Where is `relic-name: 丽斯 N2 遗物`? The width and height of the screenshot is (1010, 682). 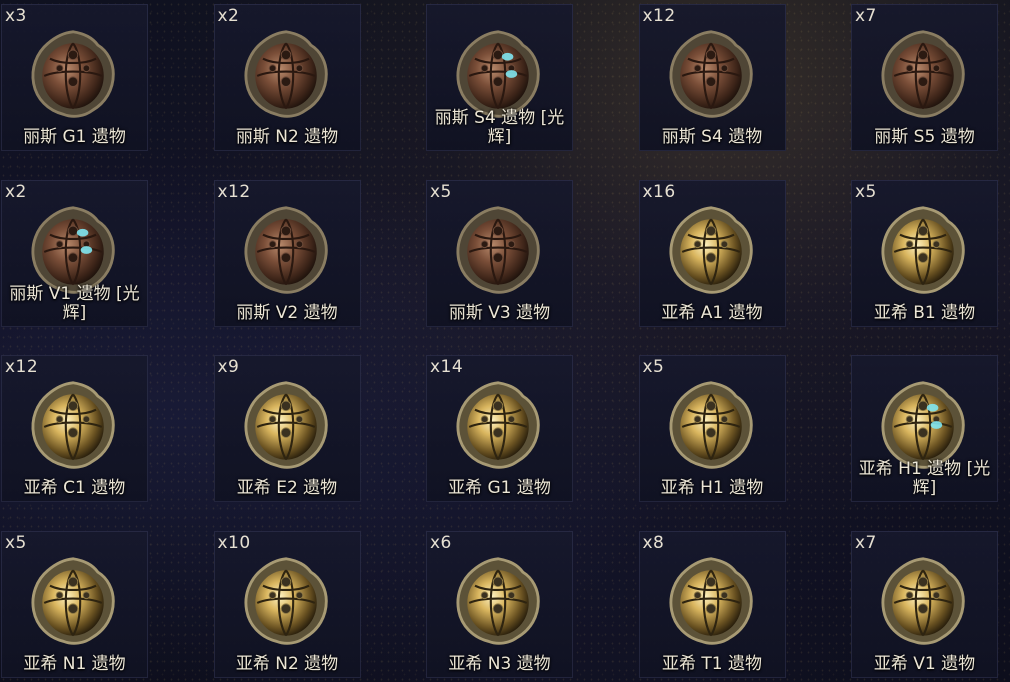 relic-name: 丽斯 N2 遗物 is located at coordinates (287, 137).